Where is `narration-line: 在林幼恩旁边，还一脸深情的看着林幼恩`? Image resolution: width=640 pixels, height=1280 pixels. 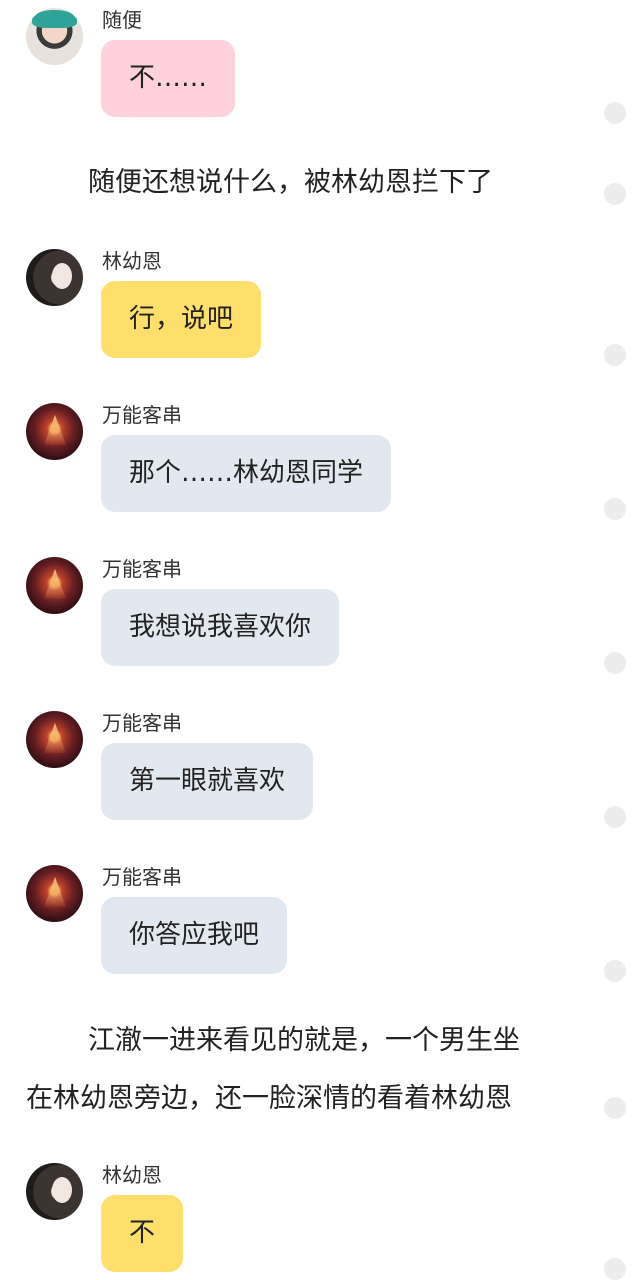 narration-line: 在林幼恩旁边，还一脸深情的看着林幼恩 is located at coordinates (269, 1098).